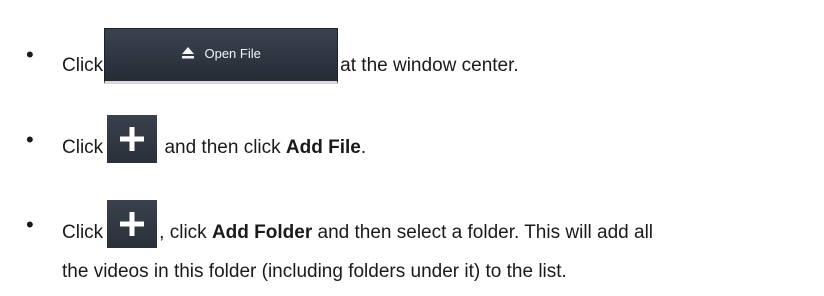 This screenshot has width=824, height=296. I want to click on list-item-tail: ., so click(363, 148).